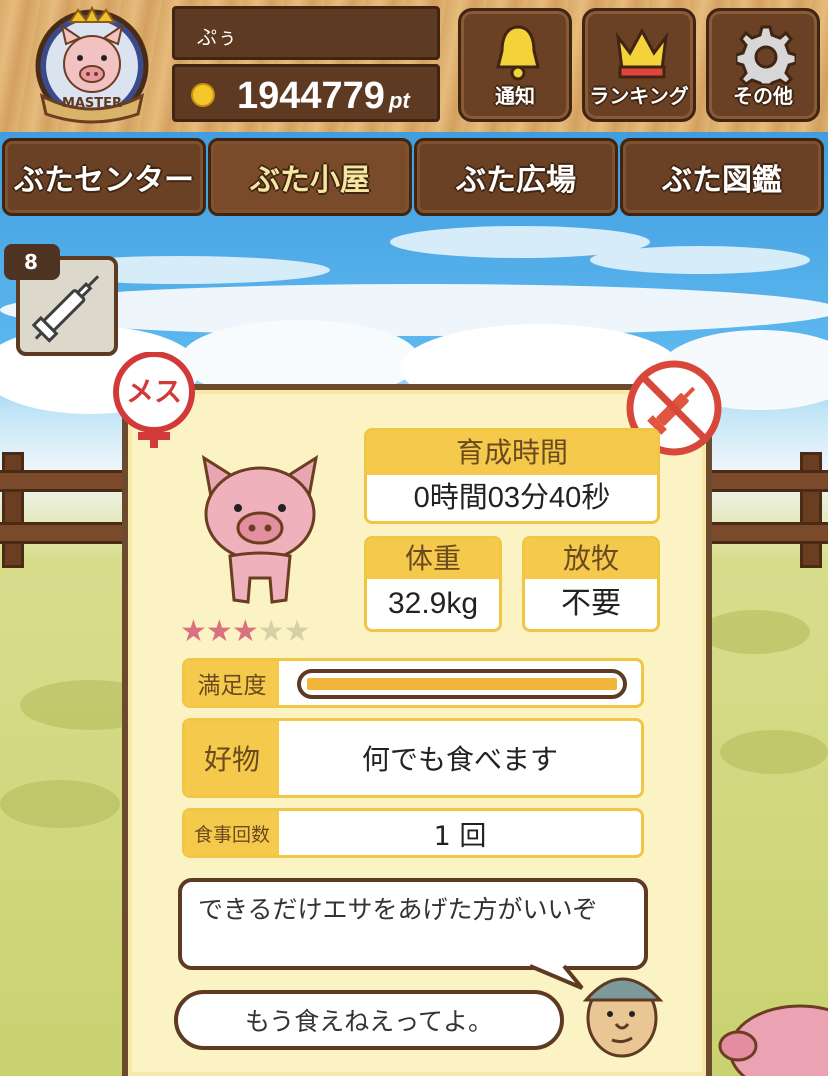 This screenshot has width=828, height=1076. What do you see at coordinates (232, 758) in the screenshot?
I see `favorite-food-label: 好物` at bounding box center [232, 758].